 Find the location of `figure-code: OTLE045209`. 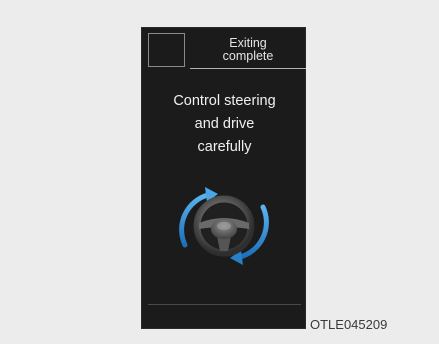

figure-code: OTLE045209 is located at coordinates (349, 324).